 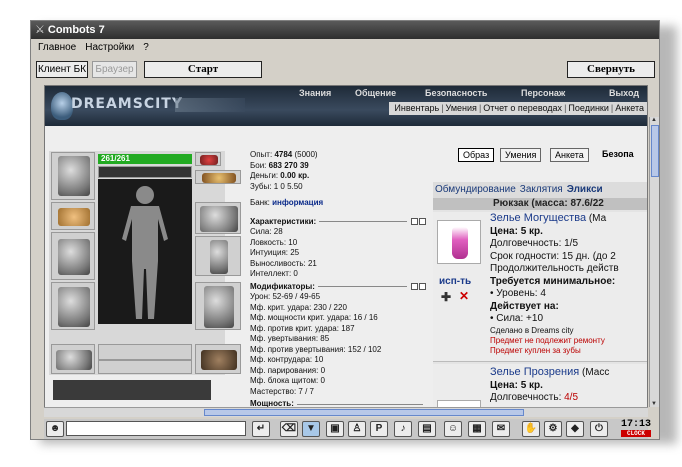 I want to click on drop-icon: ✕, so click(x=464, y=296).